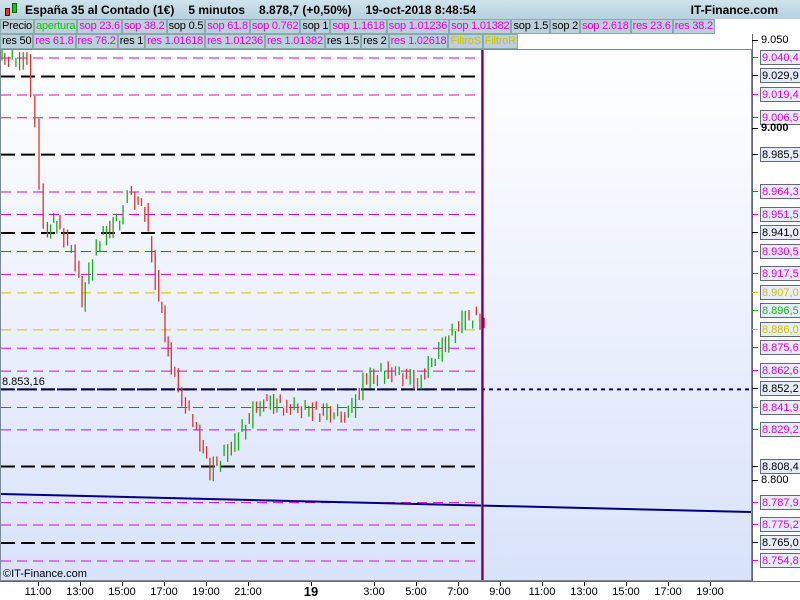 Image resolution: width=800 pixels, height=600 pixels. What do you see at coordinates (217, 9) in the screenshot?
I see `timeframe: 5 minutos` at bounding box center [217, 9].